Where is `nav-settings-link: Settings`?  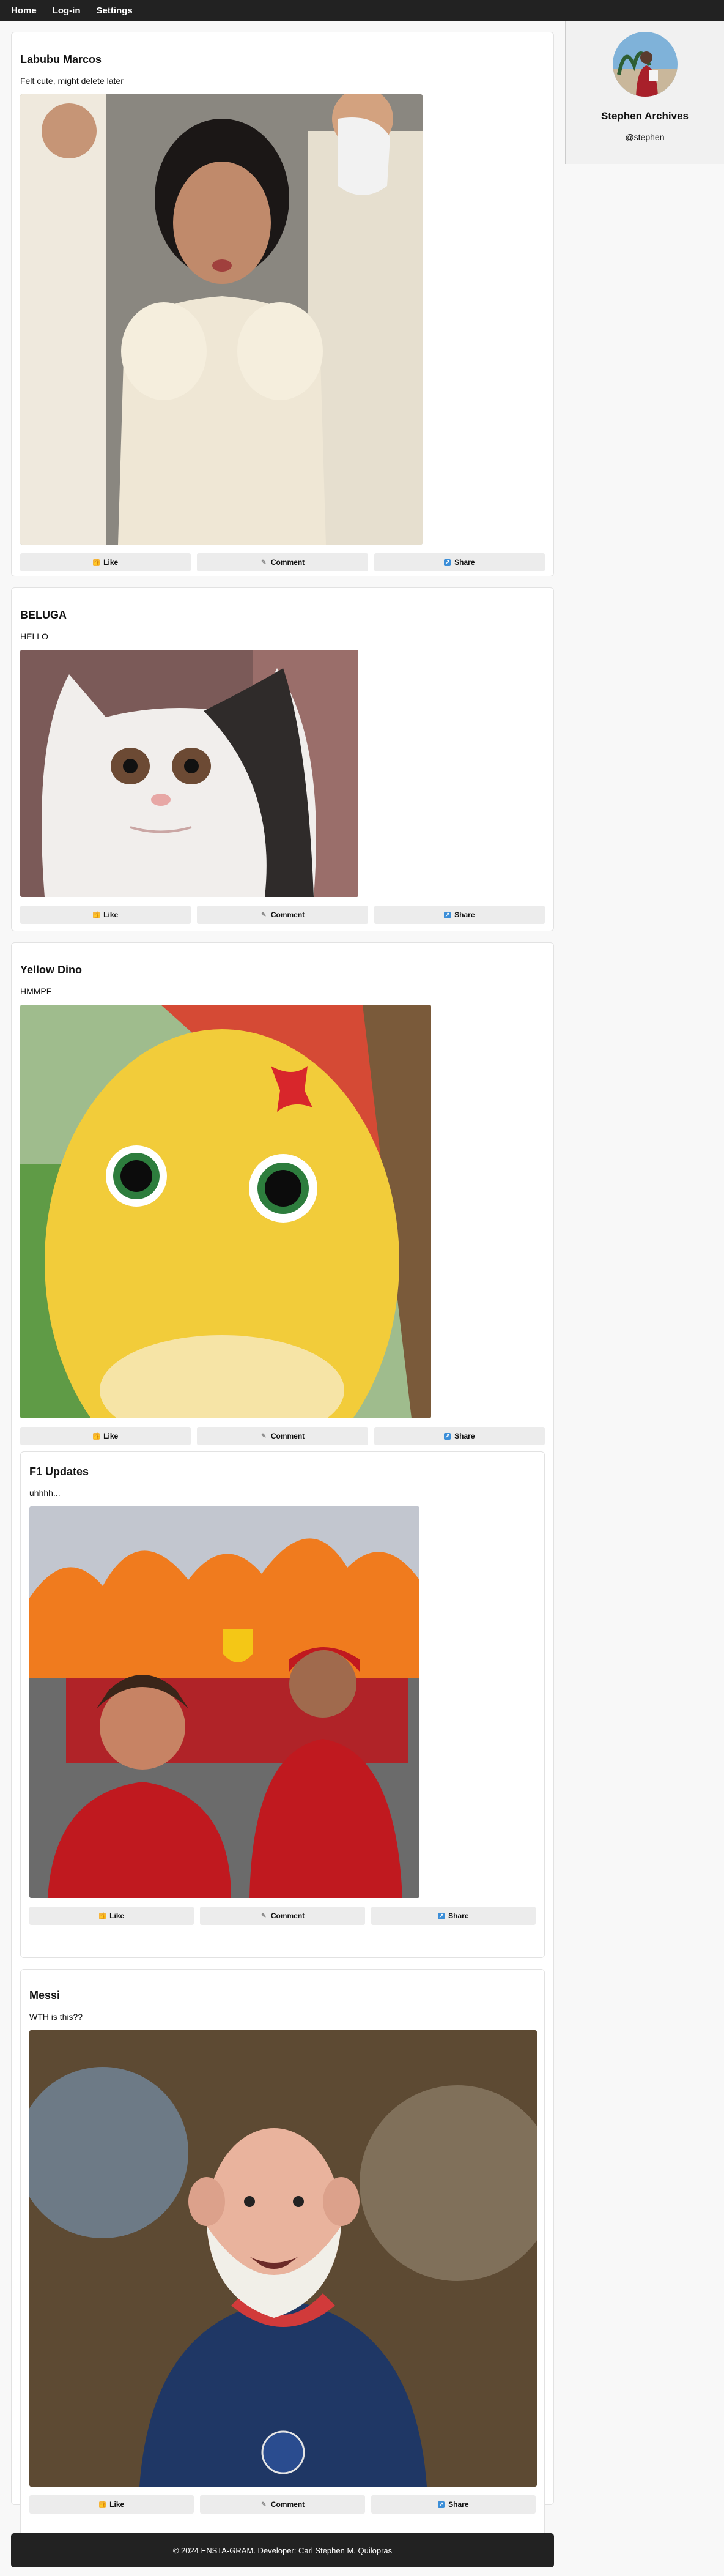 nav-settings-link: Settings is located at coordinates (115, 11).